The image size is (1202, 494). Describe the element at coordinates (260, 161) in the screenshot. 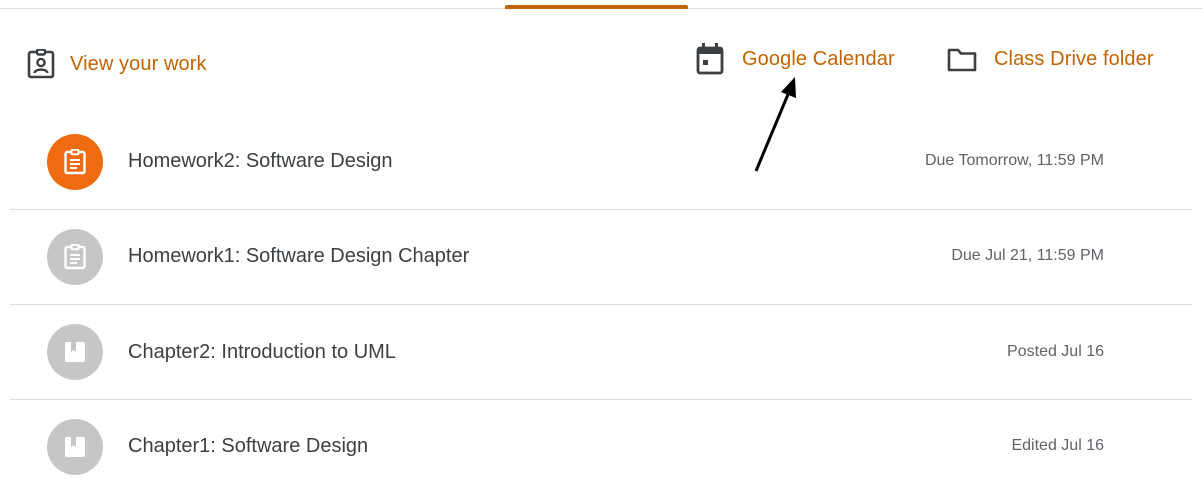

I see `list-item-title: Homework2: Software Design` at that location.